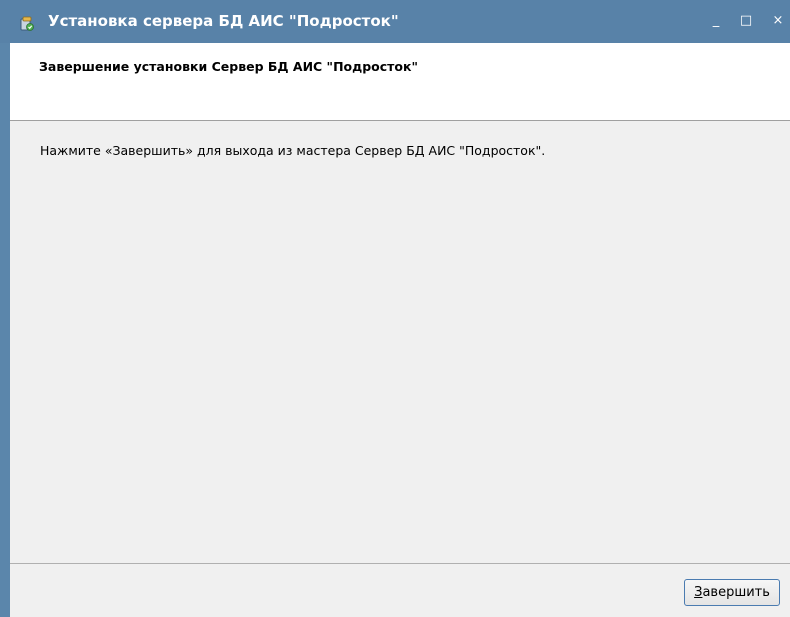  Describe the element at coordinates (27, 24) in the screenshot. I see `installer-app-icon` at that location.